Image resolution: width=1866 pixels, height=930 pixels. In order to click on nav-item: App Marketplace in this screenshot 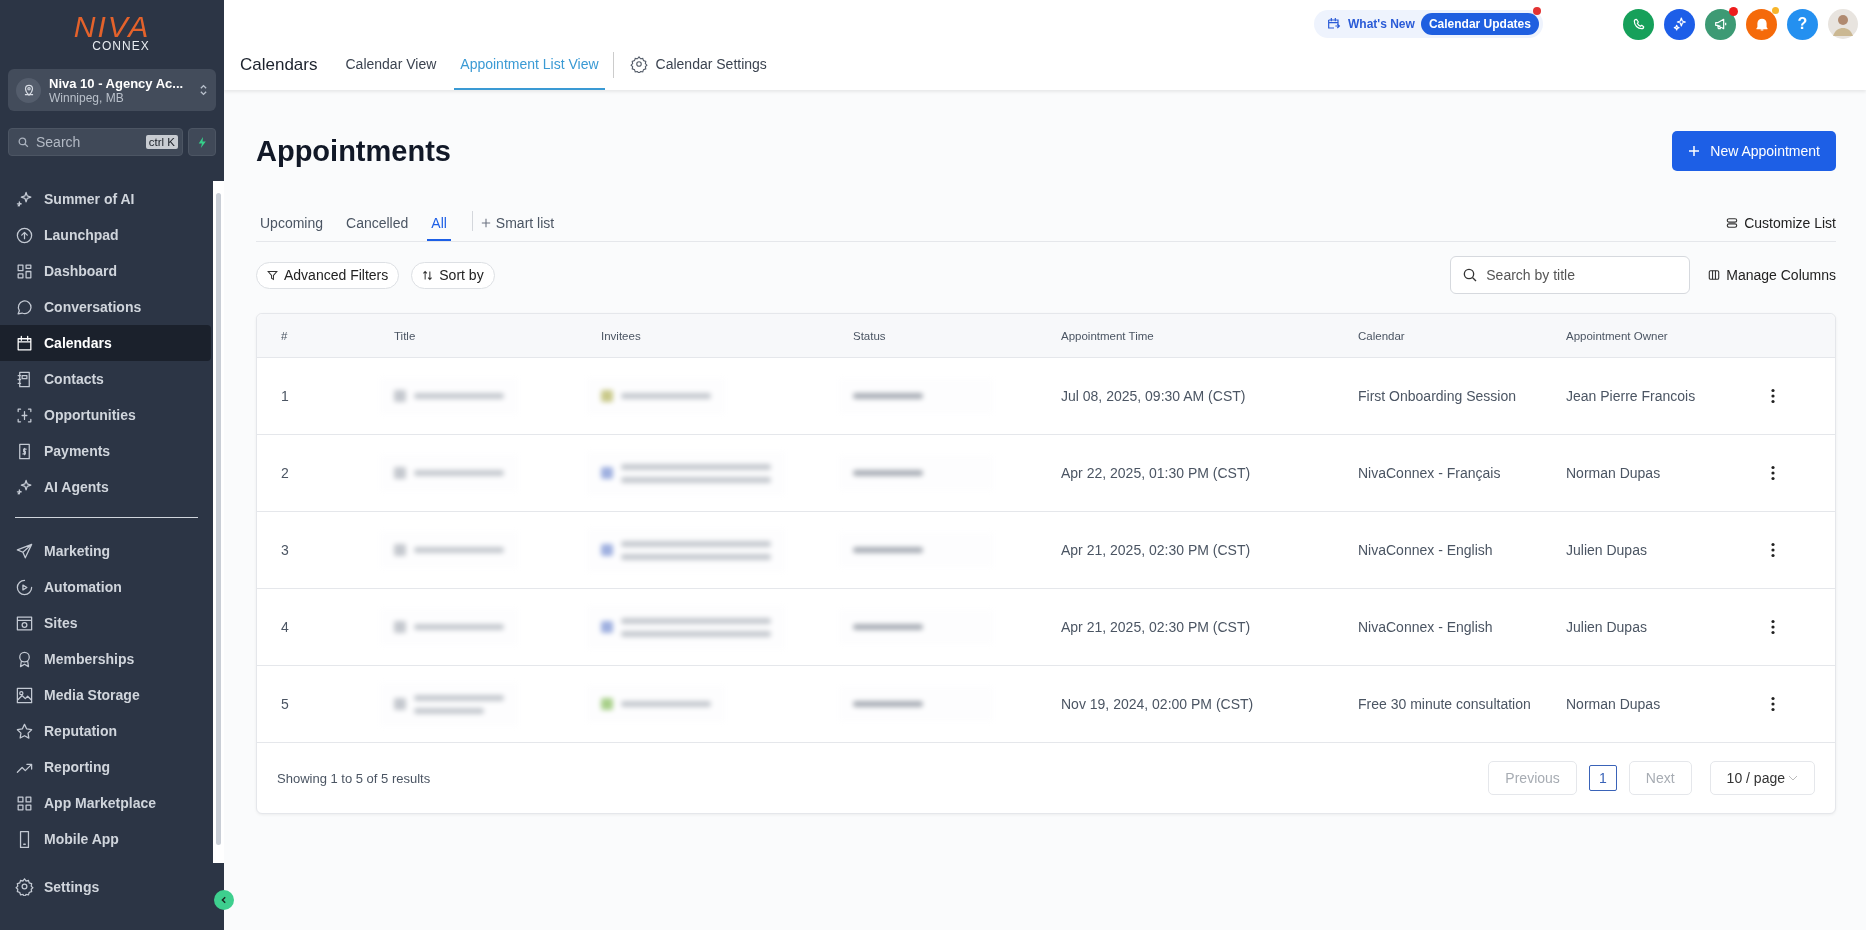, I will do `click(105, 803)`.